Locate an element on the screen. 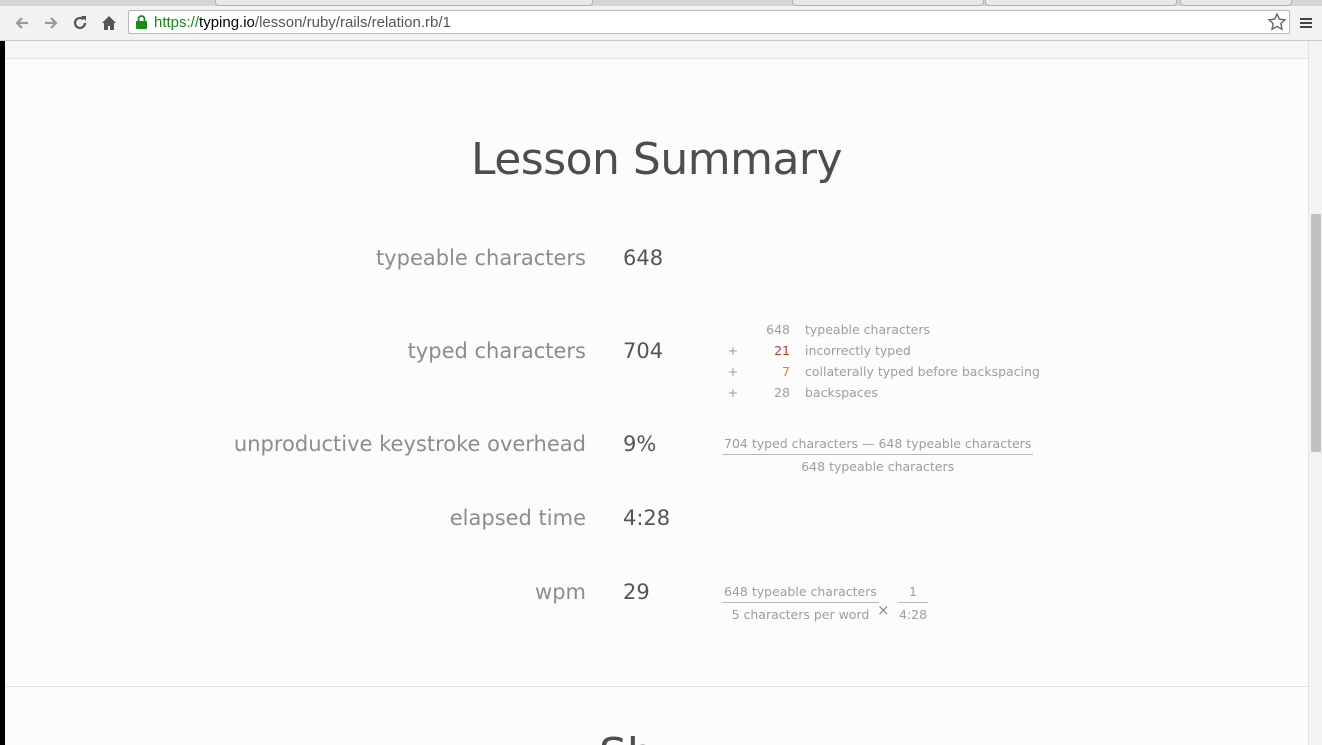  elapsed-time-label: elapsed time is located at coordinates (517, 518).